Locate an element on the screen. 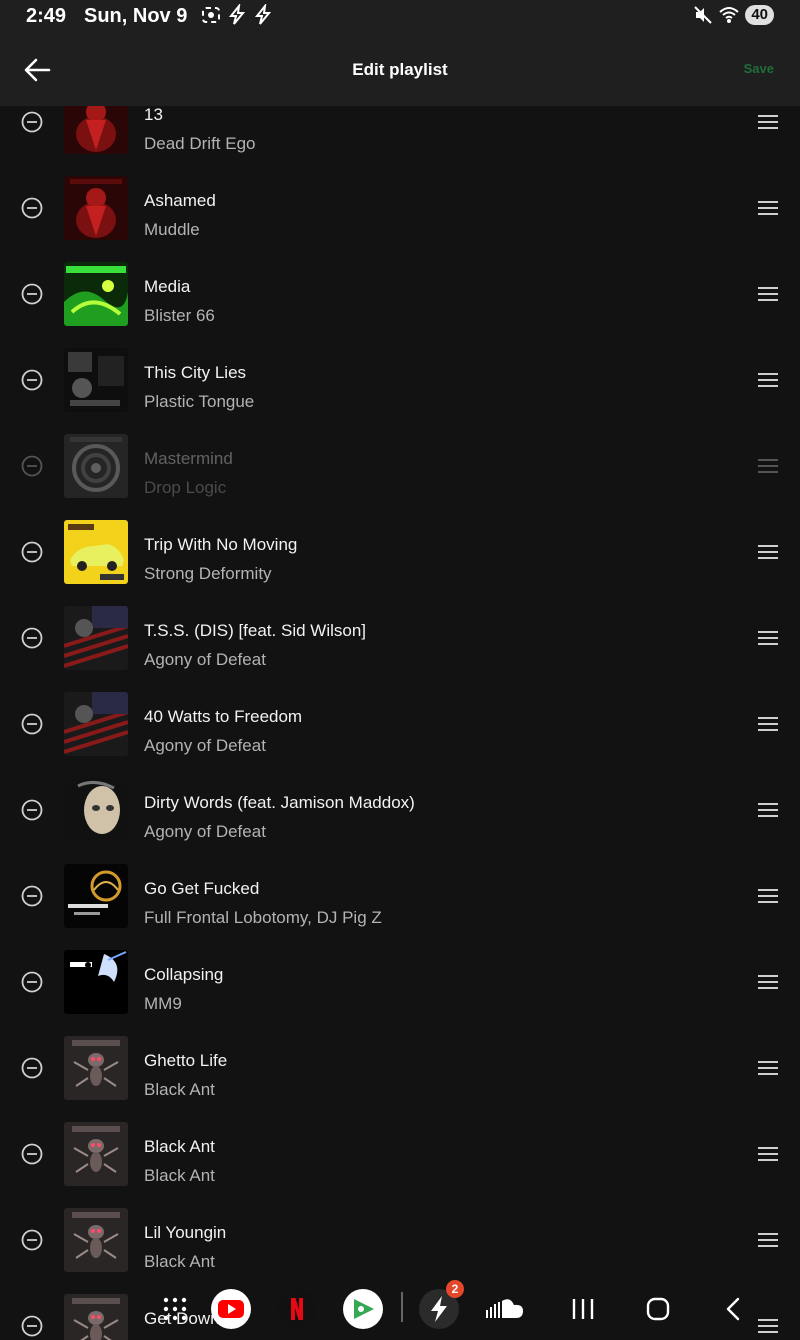  track-title: Dirty Words (feat. Jamison Maddox) is located at coordinates (279, 802).